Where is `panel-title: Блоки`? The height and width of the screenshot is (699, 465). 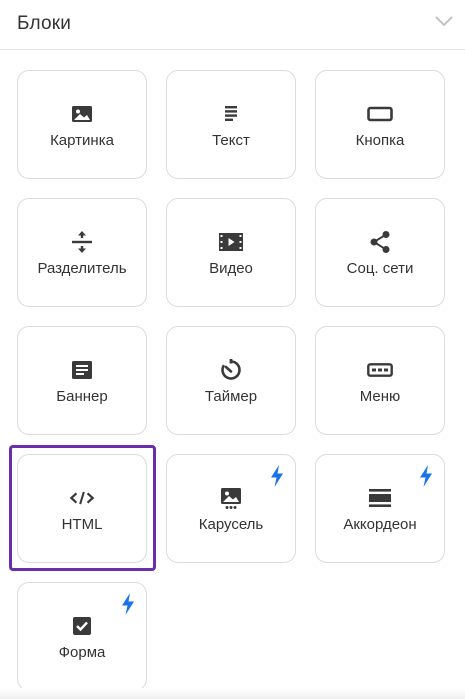 panel-title: Блоки is located at coordinates (44, 23).